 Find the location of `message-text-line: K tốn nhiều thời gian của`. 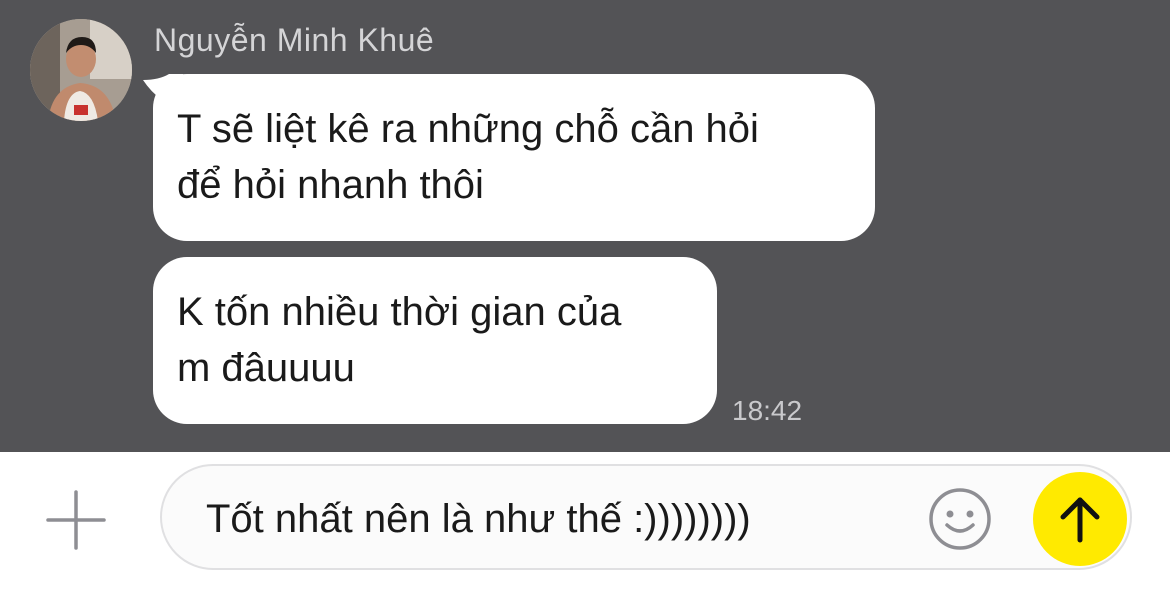

message-text-line: K tốn nhiều thời gian của is located at coordinates (399, 312).